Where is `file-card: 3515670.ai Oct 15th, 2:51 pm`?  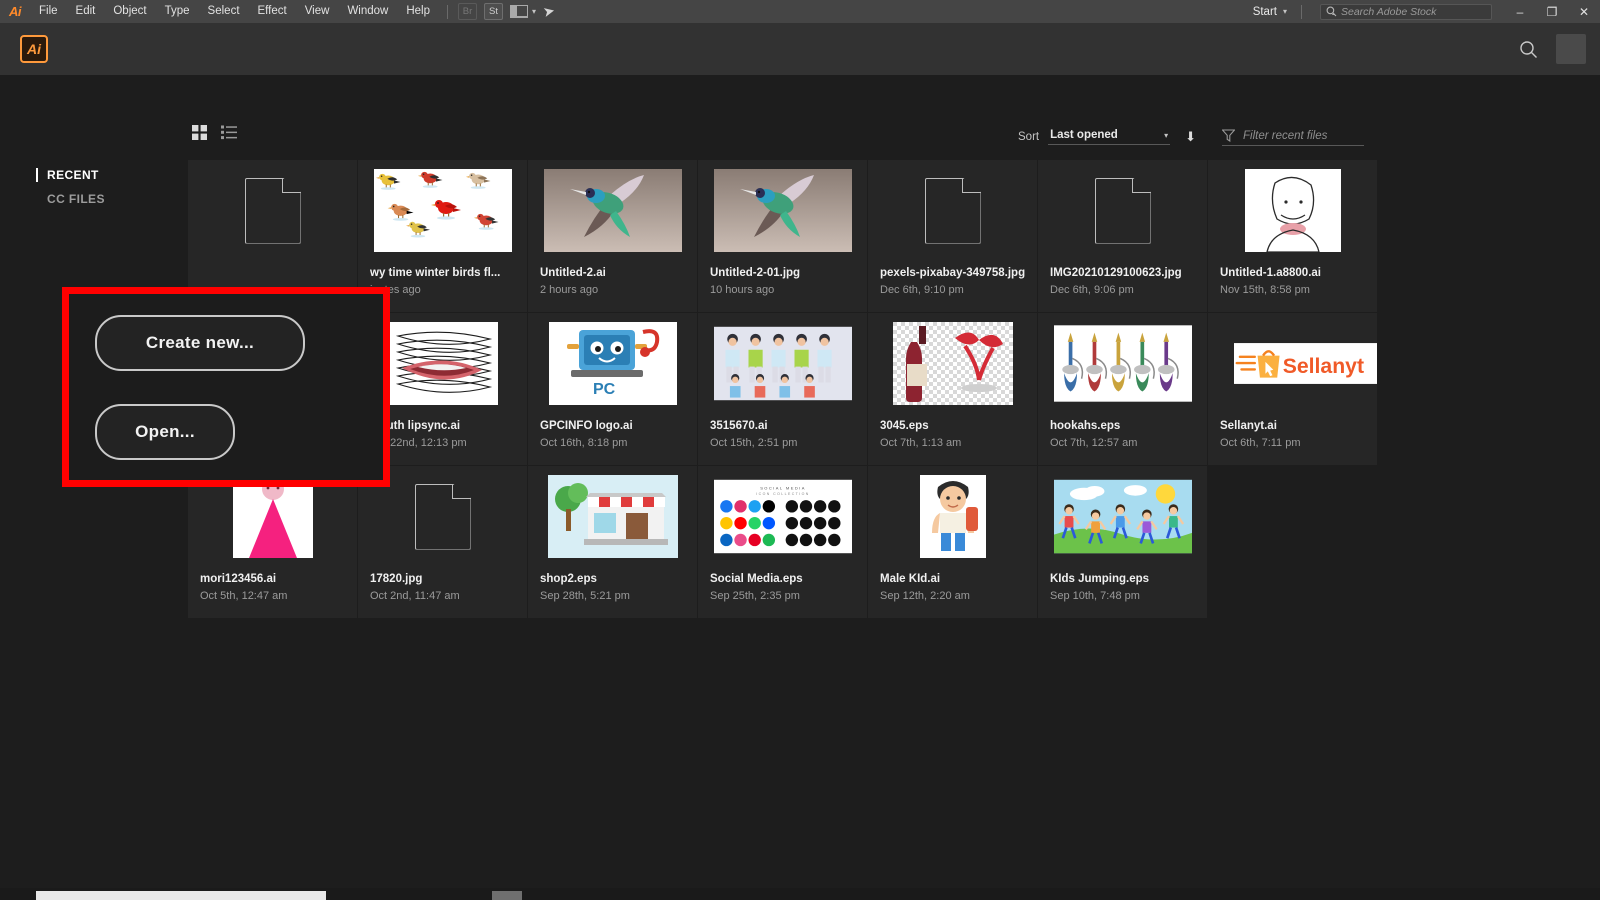
file-card: 3515670.ai Oct 15th, 2:51 pm is located at coordinates (782, 389).